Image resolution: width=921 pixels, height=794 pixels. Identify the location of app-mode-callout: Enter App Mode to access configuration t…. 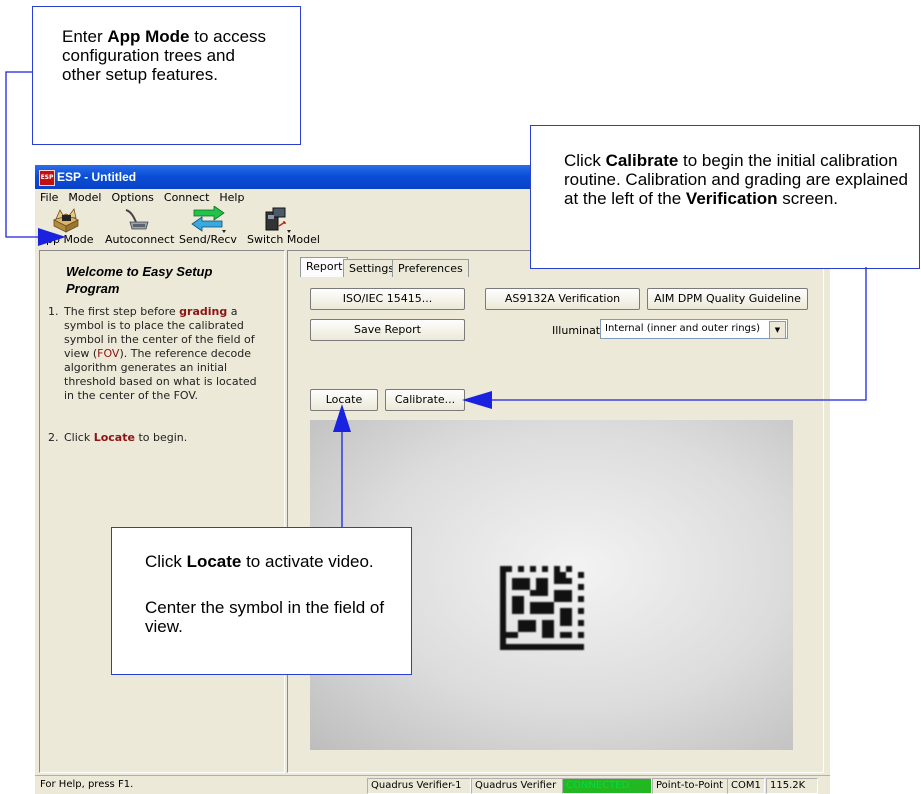
(166, 75).